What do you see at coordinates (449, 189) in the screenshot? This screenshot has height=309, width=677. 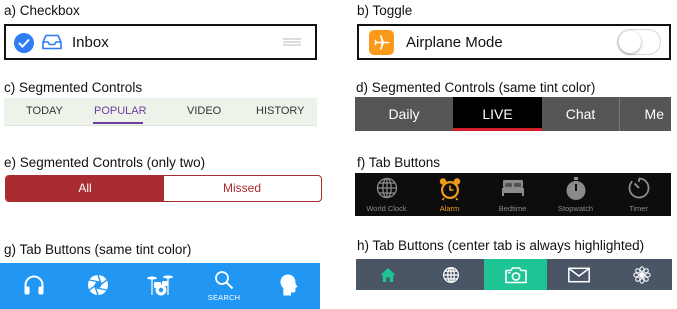 I see `alarm-clock-icon` at bounding box center [449, 189].